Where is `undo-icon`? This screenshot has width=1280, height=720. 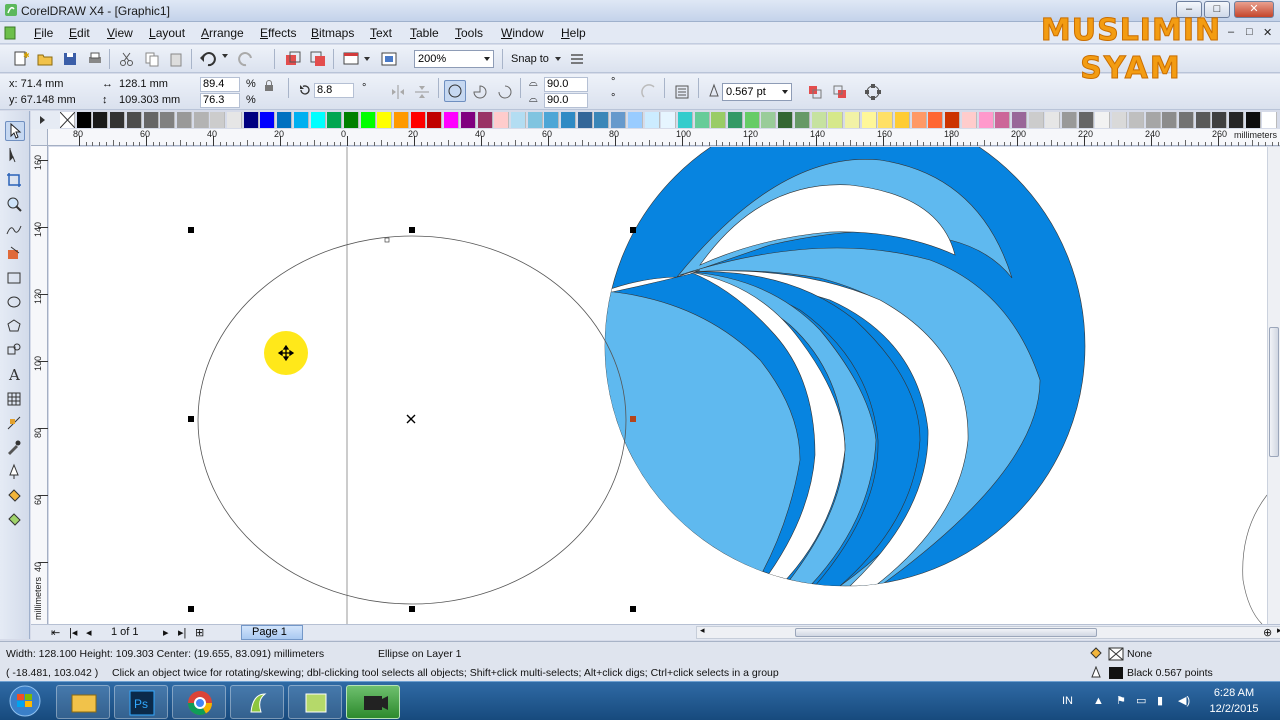
undo-icon is located at coordinates (208, 59).